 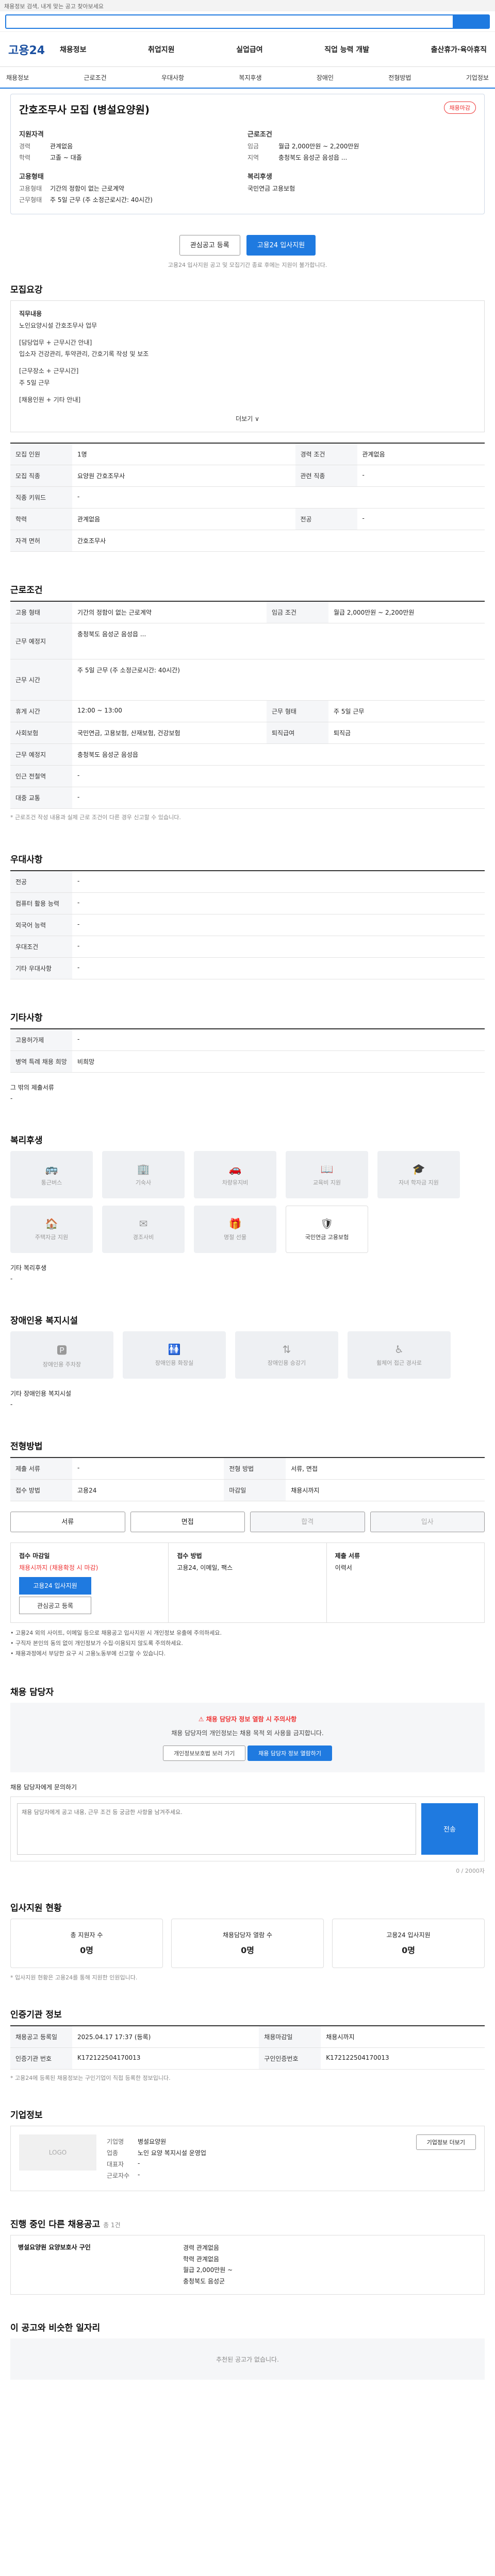 I want to click on similar-job-meta: 경력 관계없음, so click(x=201, y=2247).